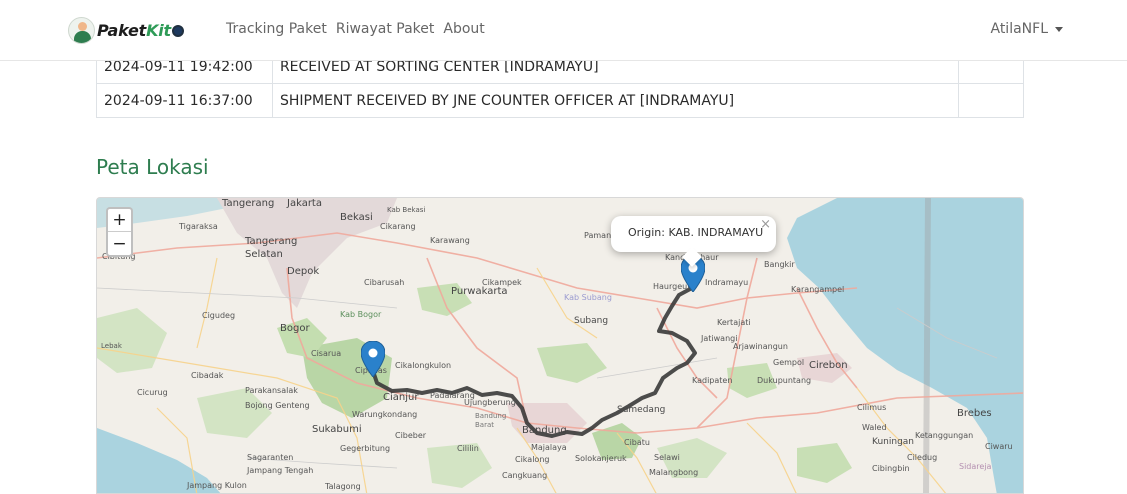  Describe the element at coordinates (727, 282) in the screenshot. I see `map-label: Indramayu` at that location.